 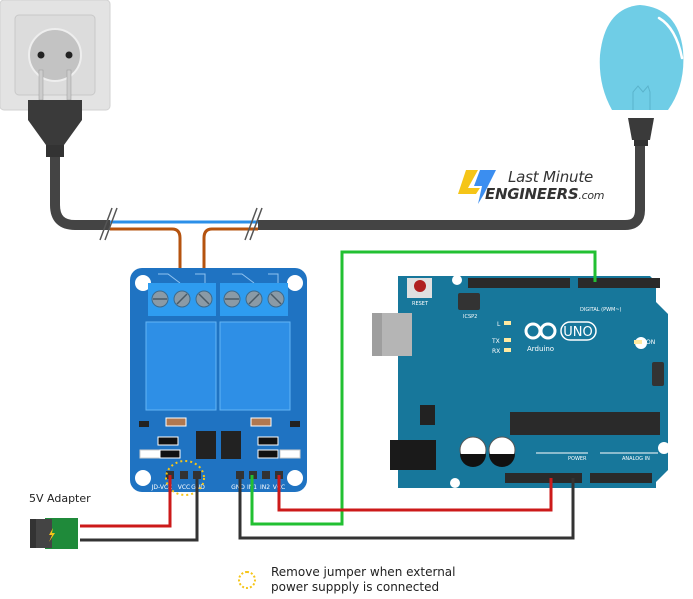 I want to click on voltage-regulator, so click(x=427, y=415).